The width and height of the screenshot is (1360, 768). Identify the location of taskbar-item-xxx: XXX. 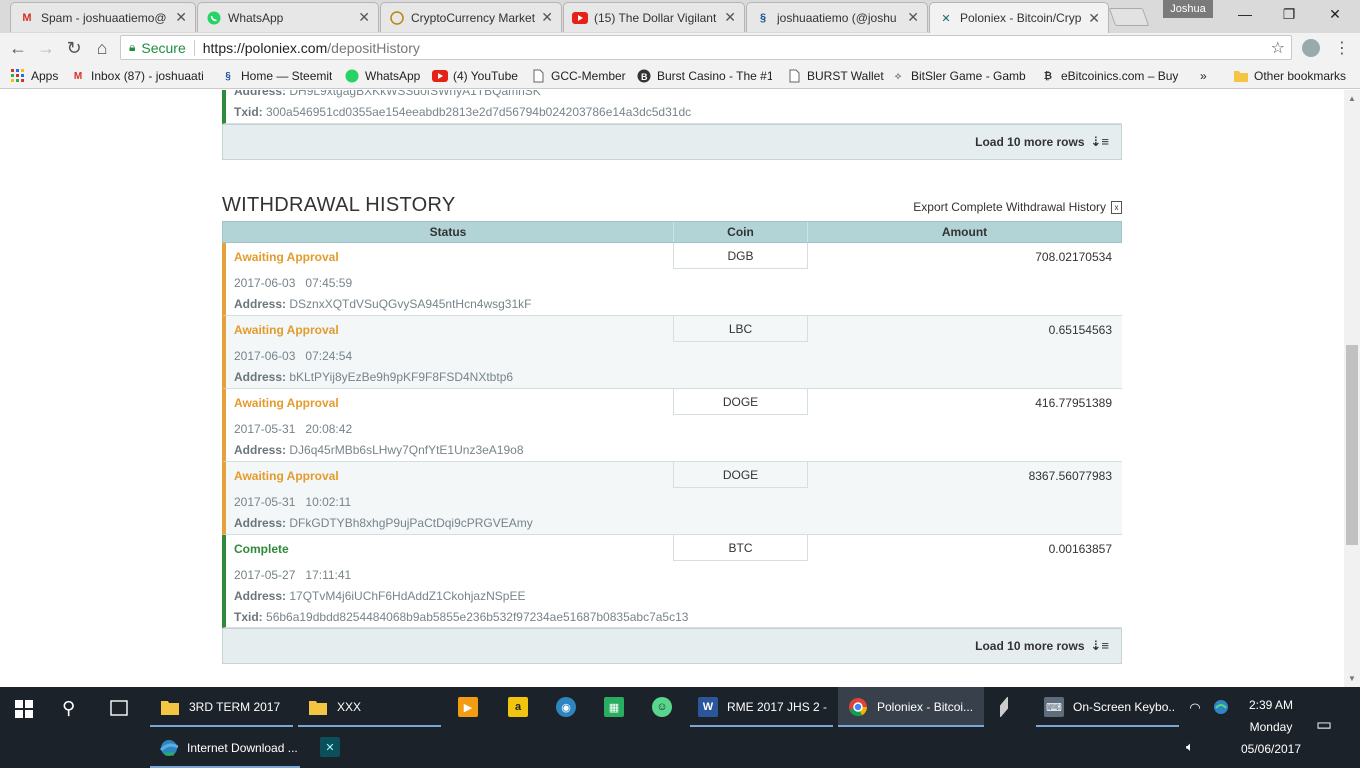
(373, 707).